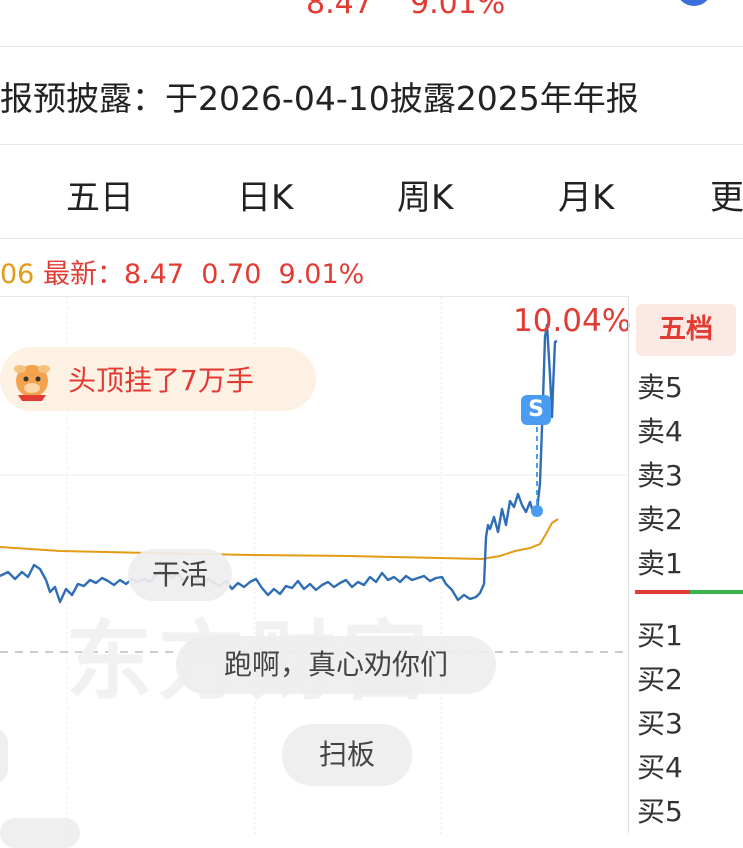  I want to click on latest-change: 0.70, so click(231, 274).